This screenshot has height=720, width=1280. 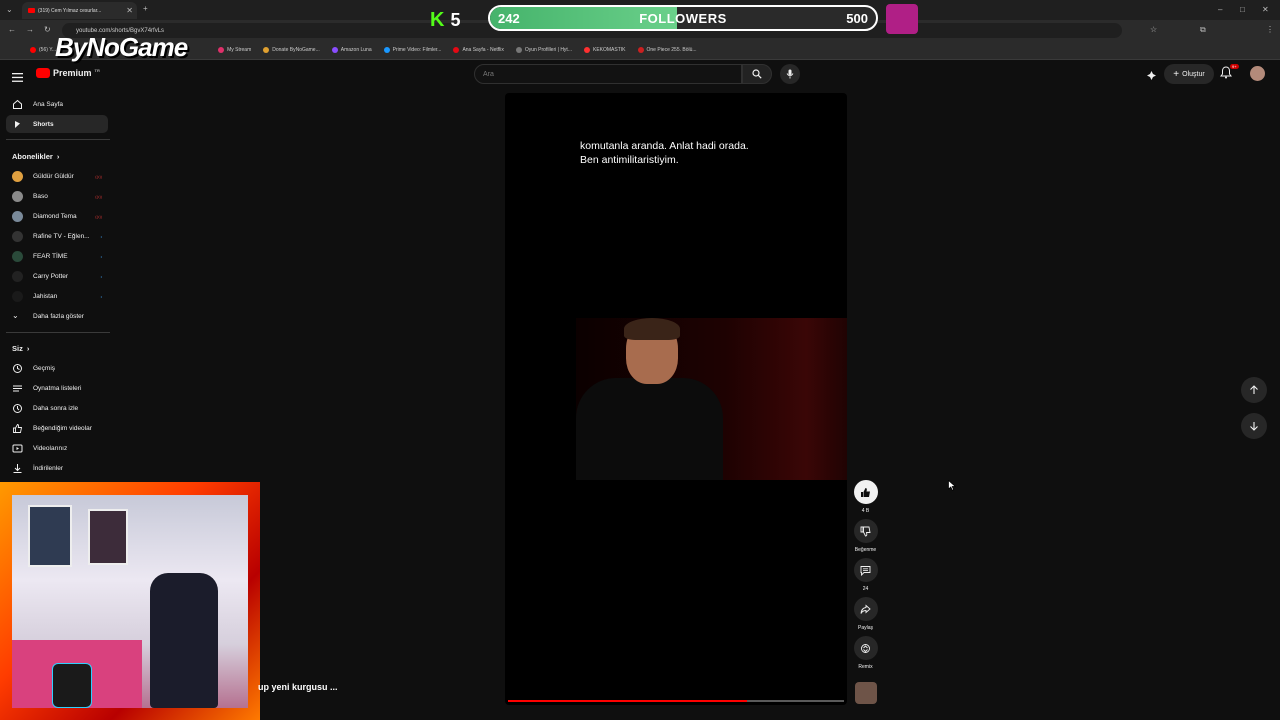 What do you see at coordinates (605, 49) in the screenshot?
I see `bookmark-item: KEKOMASTIK` at bounding box center [605, 49].